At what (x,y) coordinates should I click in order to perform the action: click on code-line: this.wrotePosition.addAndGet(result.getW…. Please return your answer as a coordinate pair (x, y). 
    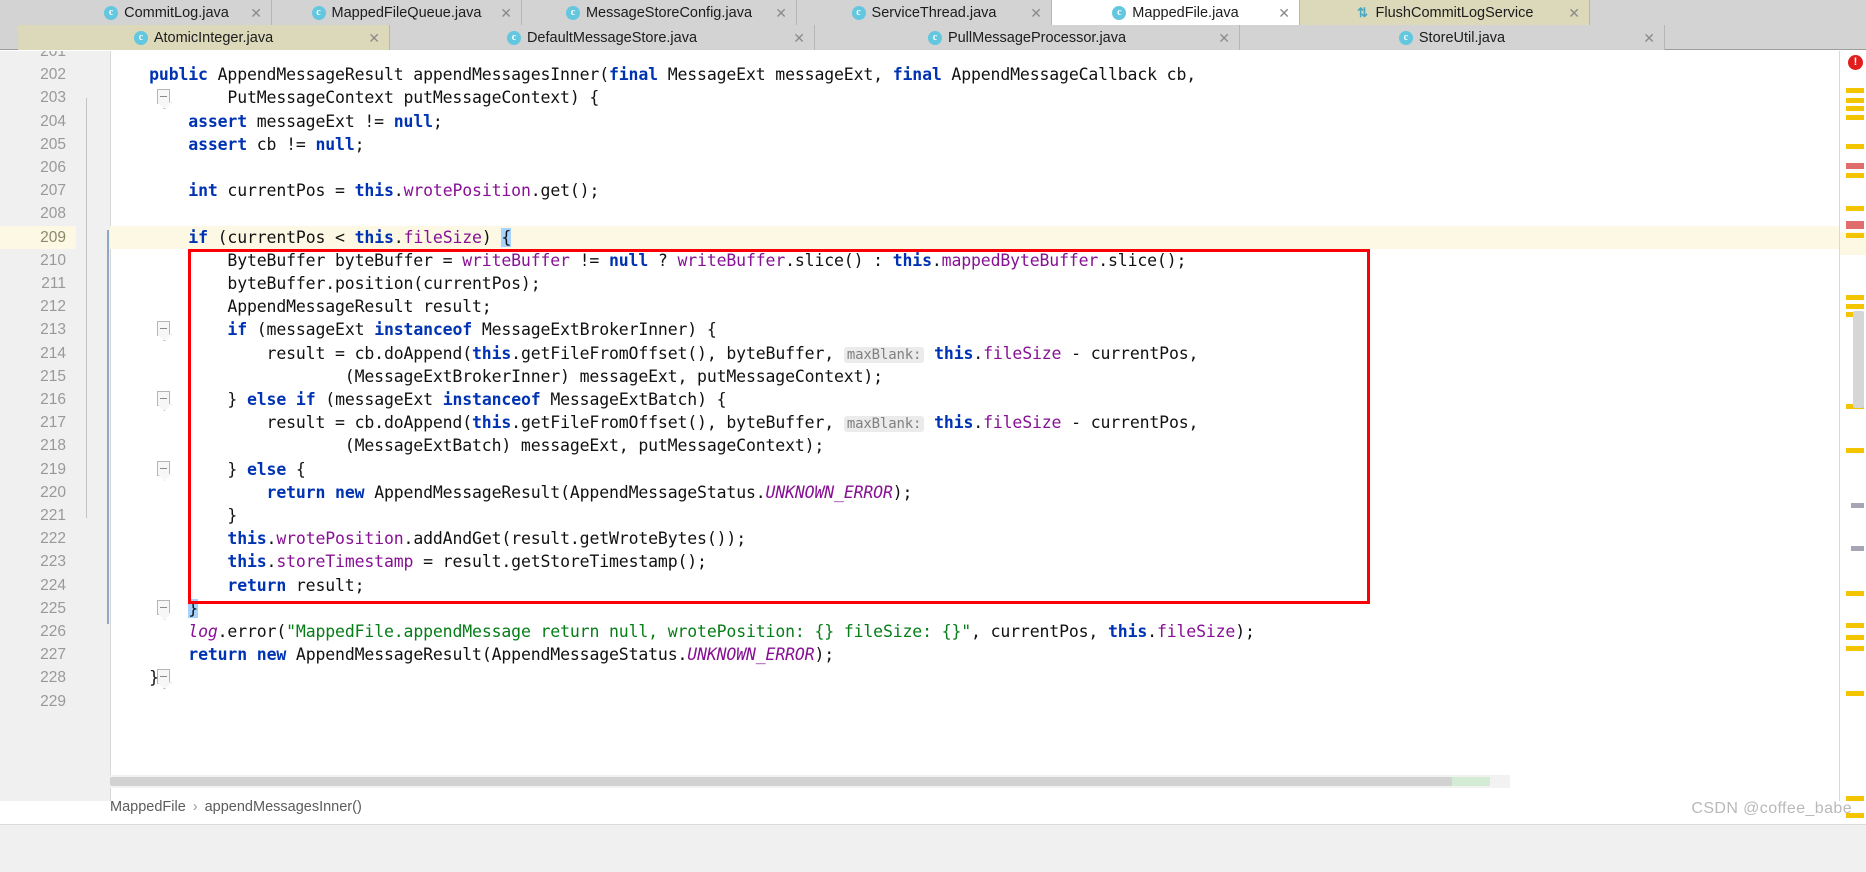
    Looking at the image, I should click on (428, 538).